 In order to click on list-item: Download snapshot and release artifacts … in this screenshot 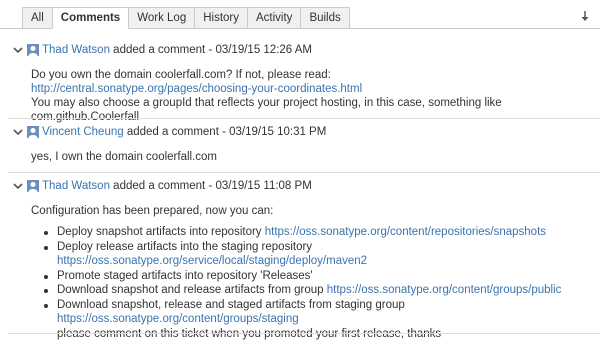, I will do `click(315, 290)`.